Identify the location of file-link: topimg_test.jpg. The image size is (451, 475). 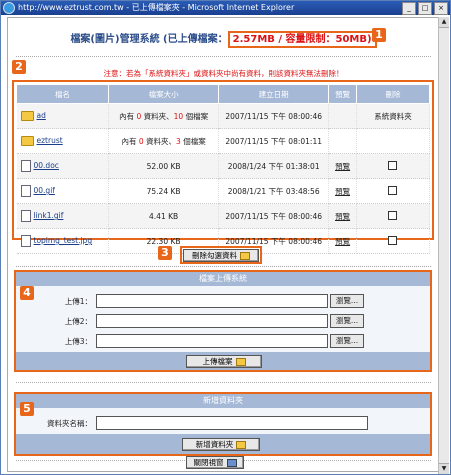
(63, 240).